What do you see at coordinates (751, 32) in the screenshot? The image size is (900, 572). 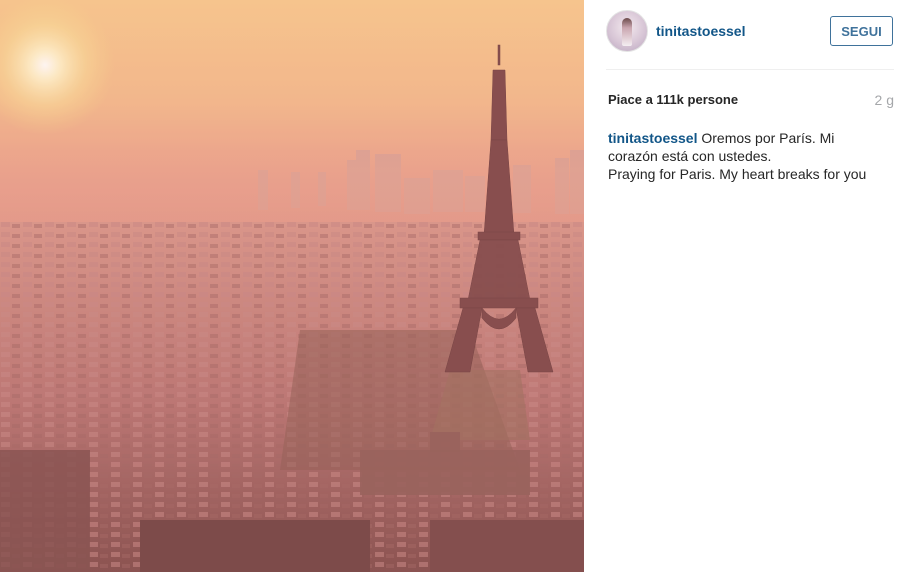 I see `post-header: tinitastoessel SEGUI` at bounding box center [751, 32].